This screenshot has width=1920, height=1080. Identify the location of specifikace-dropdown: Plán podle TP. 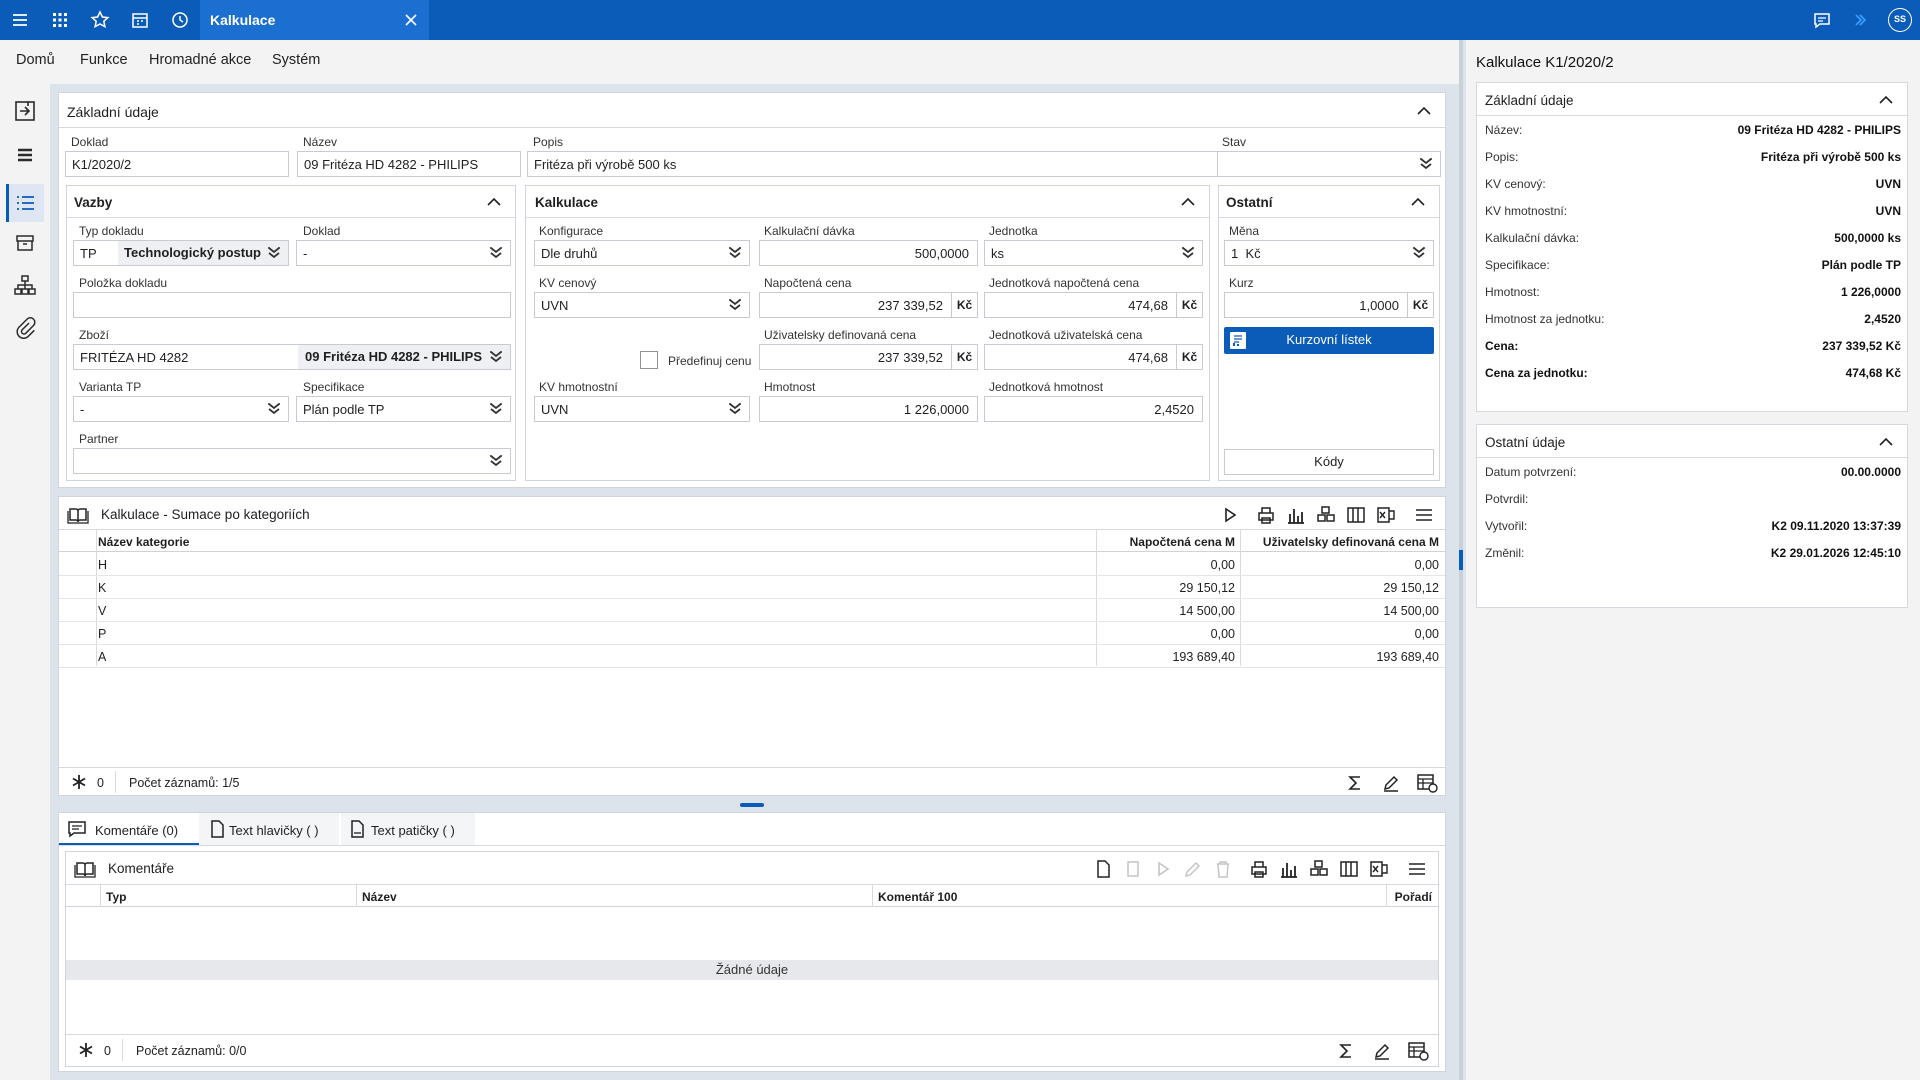
(403, 409).